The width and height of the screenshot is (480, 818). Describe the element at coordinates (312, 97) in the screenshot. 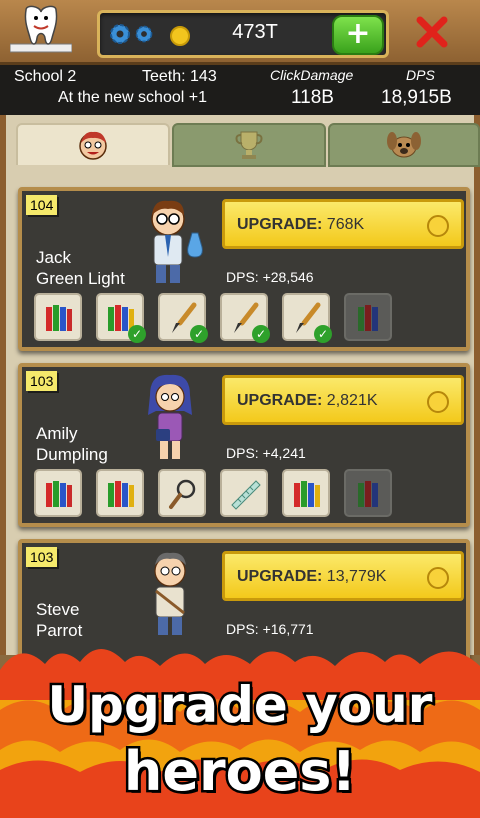

I see `click-damage-value: 118B` at that location.